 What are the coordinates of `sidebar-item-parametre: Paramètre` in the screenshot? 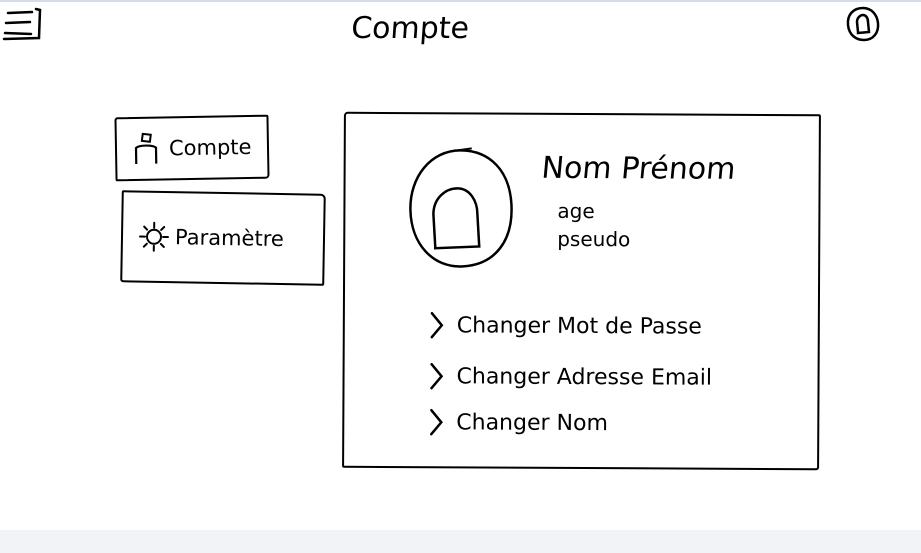 It's located at (223, 238).